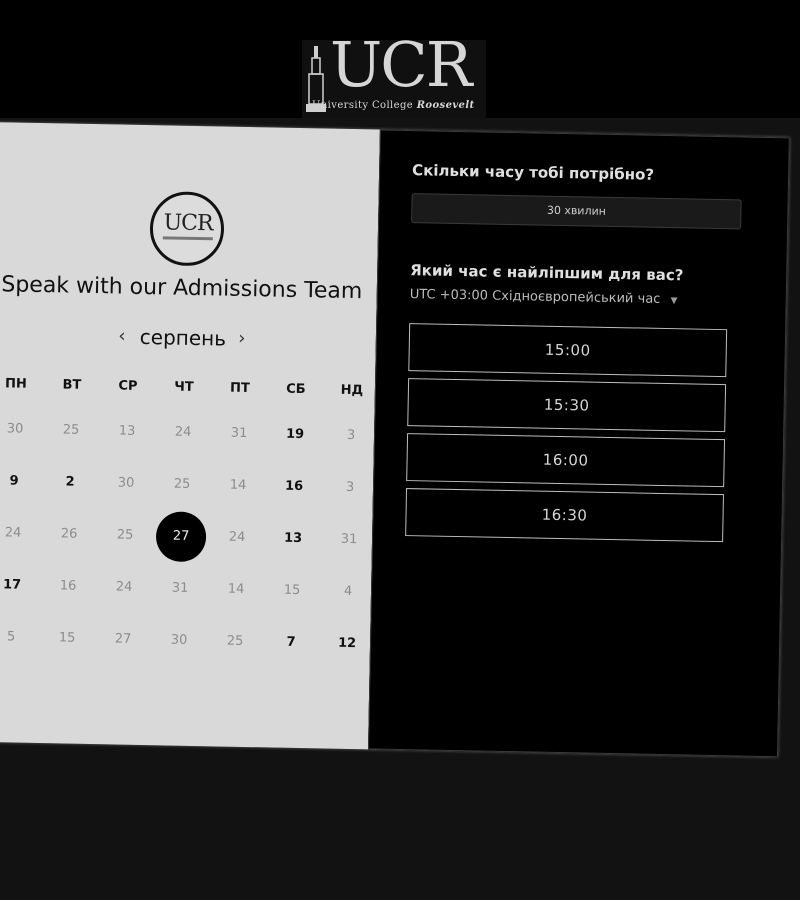  What do you see at coordinates (564, 515) in the screenshot?
I see `time-slot-button: 16:30` at bounding box center [564, 515].